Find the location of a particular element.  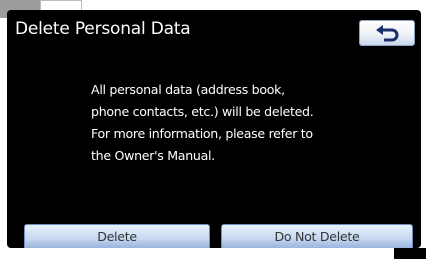

do-not-delete-button: Do Not Delete is located at coordinates (317, 236).